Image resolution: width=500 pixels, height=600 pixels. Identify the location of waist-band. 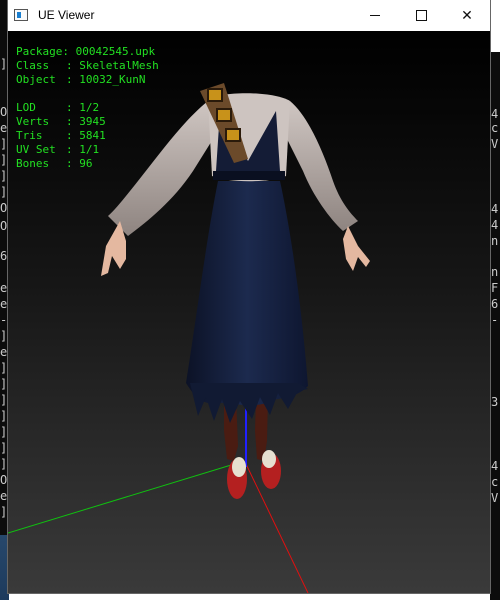
(249, 175).